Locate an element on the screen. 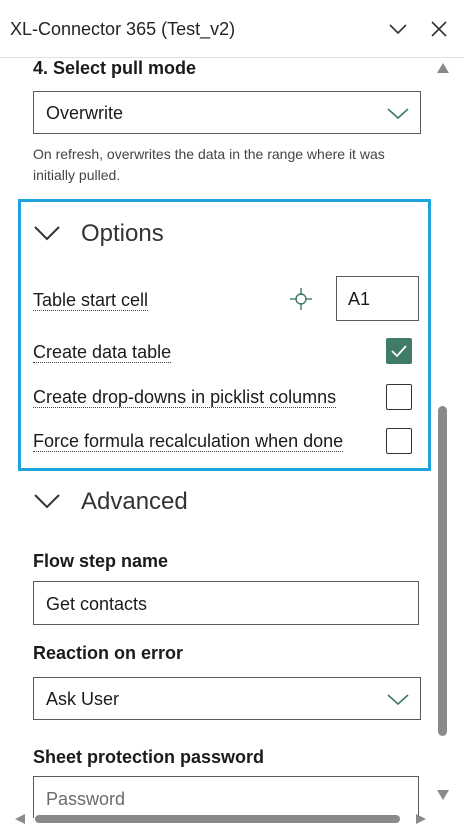  table-start-cell-value: A1 is located at coordinates (359, 299).